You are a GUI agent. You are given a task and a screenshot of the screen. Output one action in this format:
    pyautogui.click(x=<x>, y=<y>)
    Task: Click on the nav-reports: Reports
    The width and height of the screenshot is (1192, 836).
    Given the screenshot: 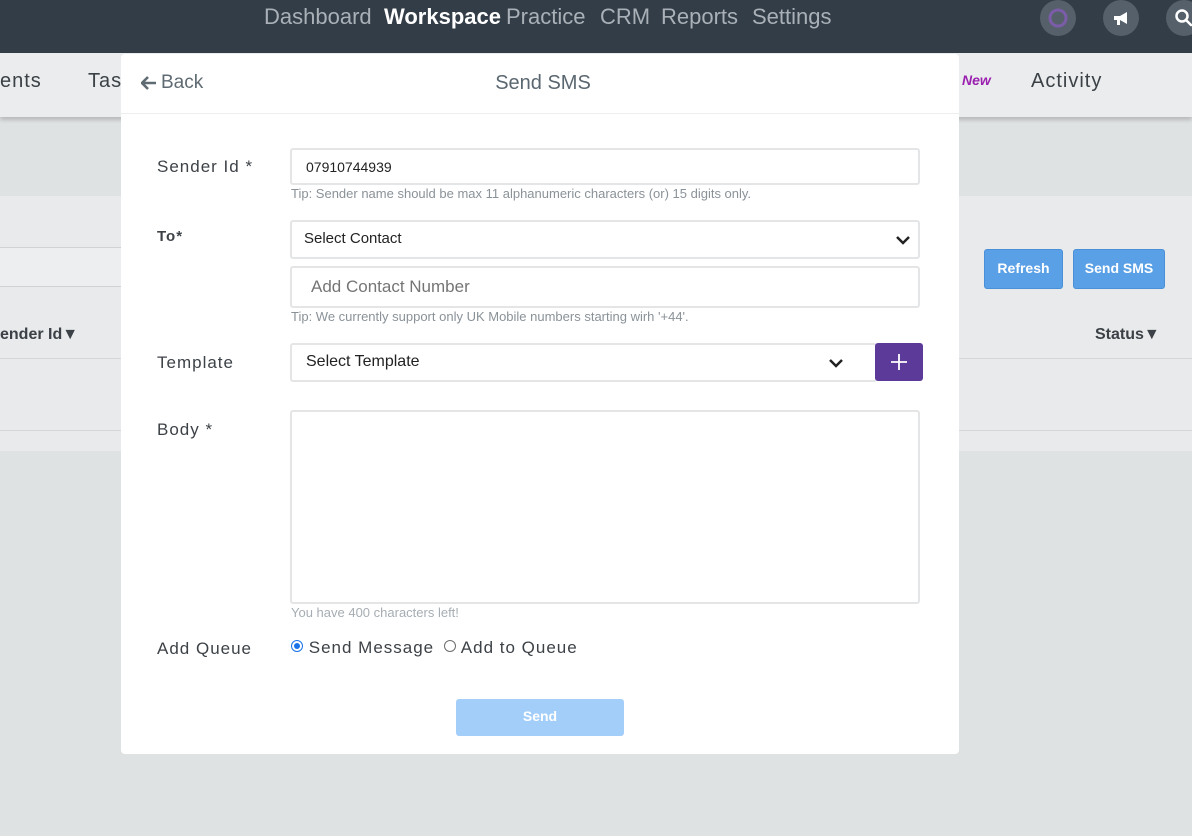 What is the action you would take?
    pyautogui.click(x=699, y=17)
    